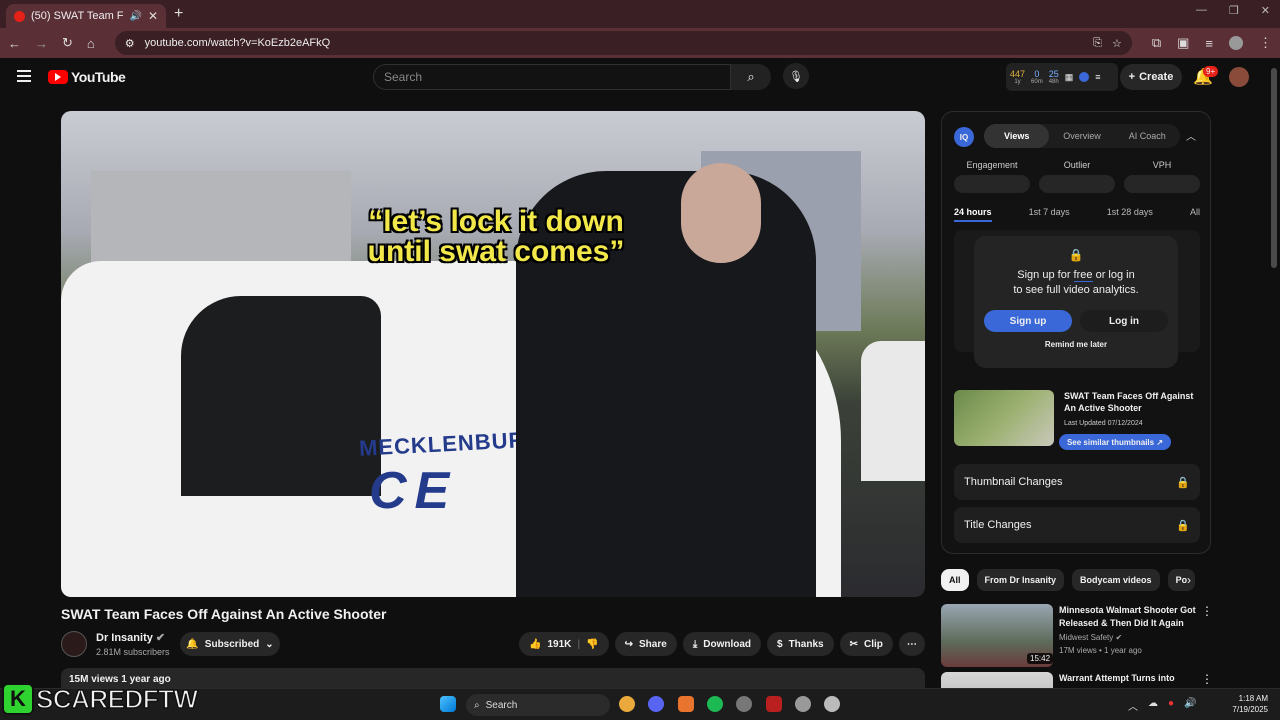 Image resolution: width=1280 pixels, height=720 pixels. Describe the element at coordinates (74, 644) in the screenshot. I see `channel-avatar` at that location.